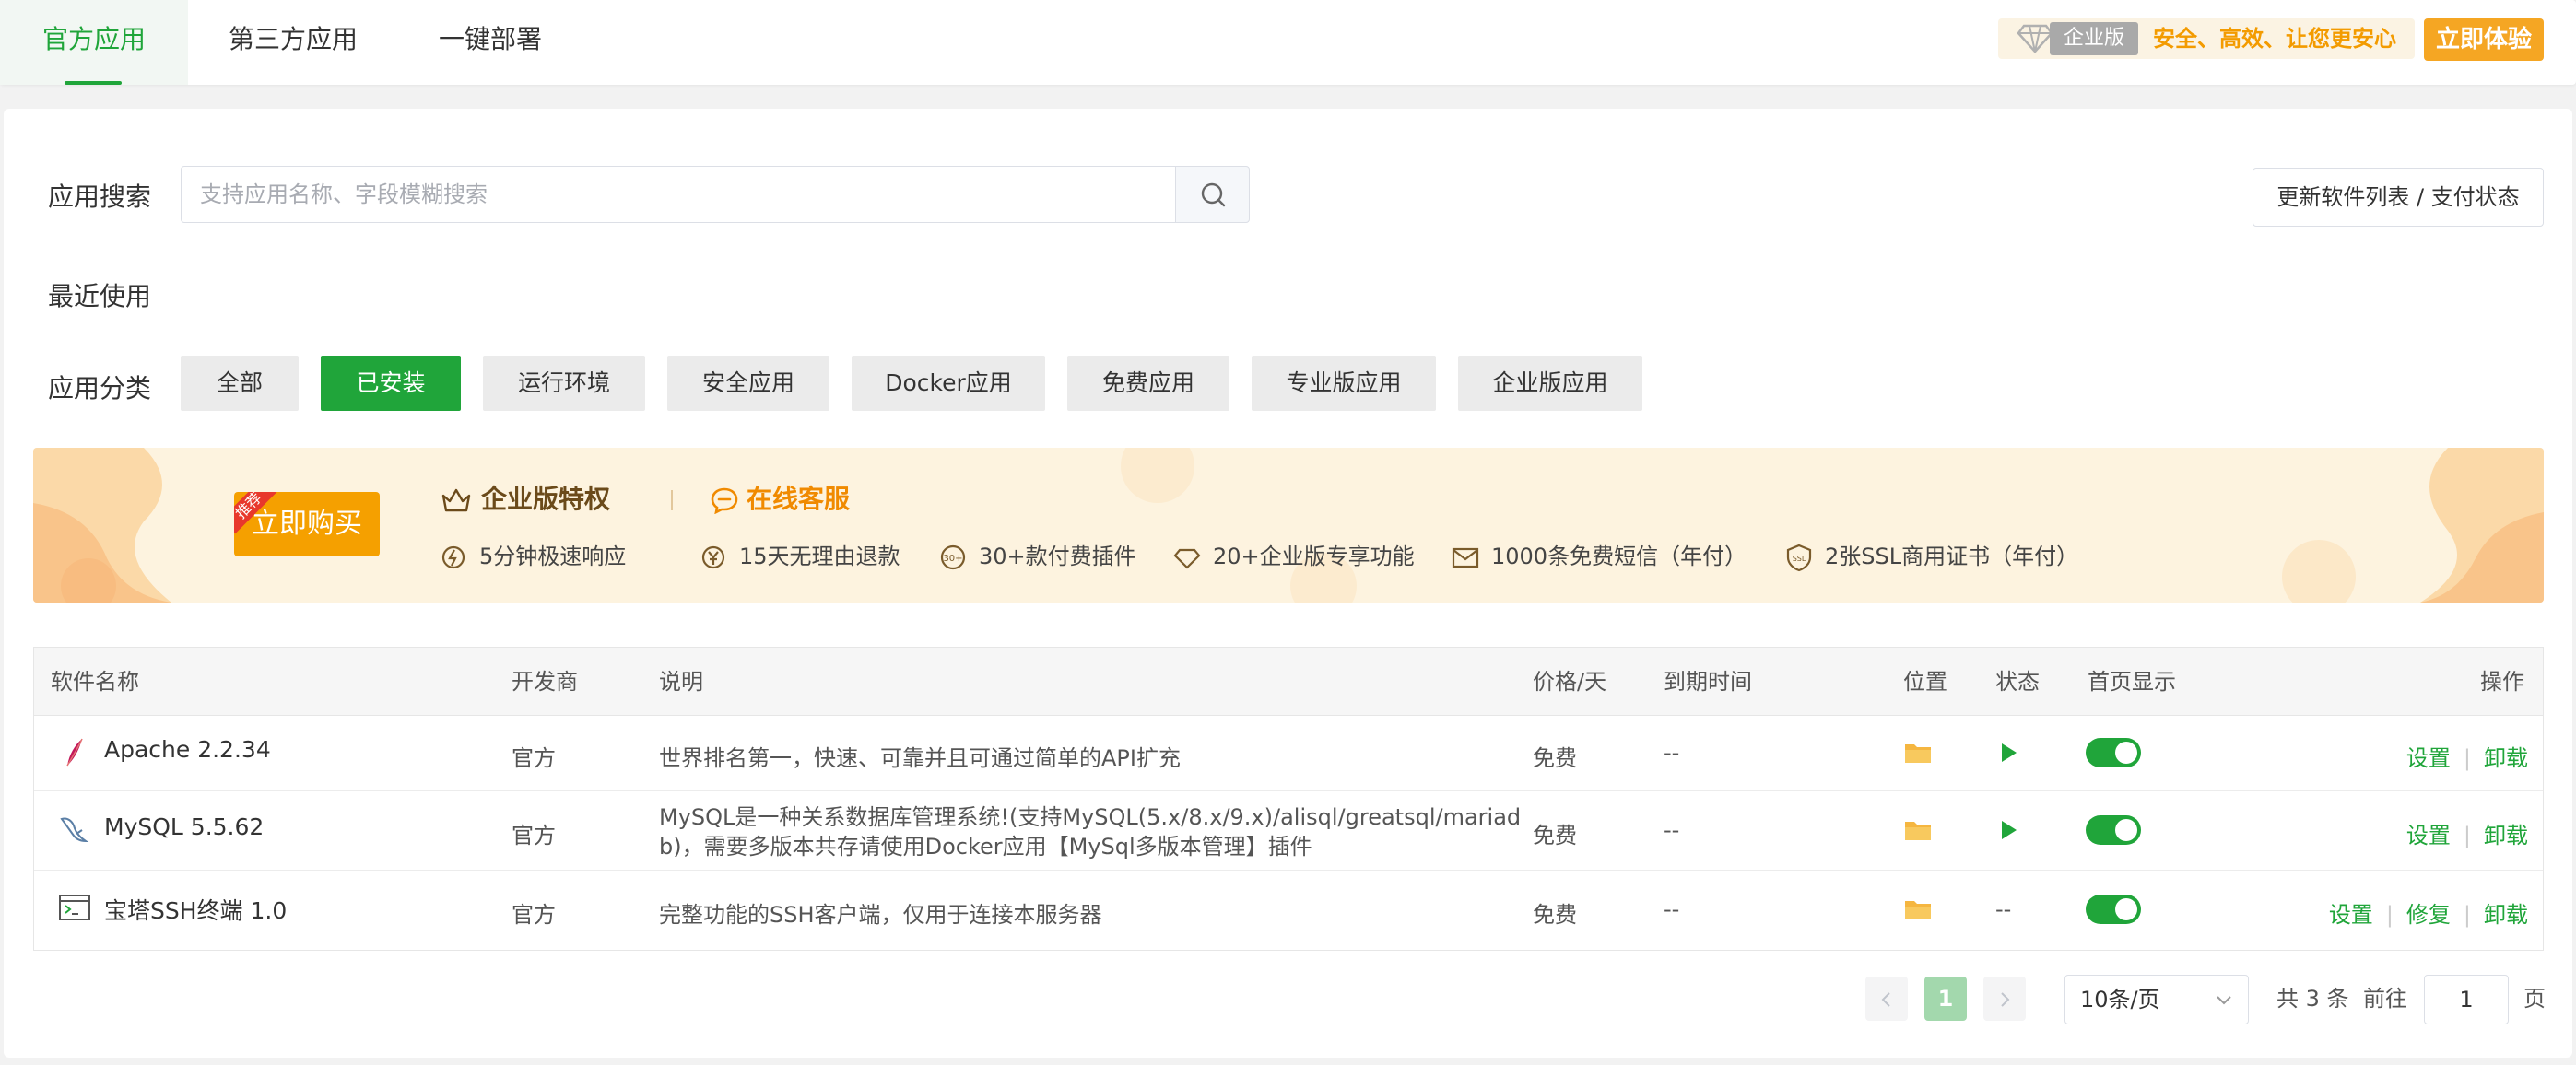  What do you see at coordinates (681, 682) in the screenshot?
I see `header-description: 说明` at bounding box center [681, 682].